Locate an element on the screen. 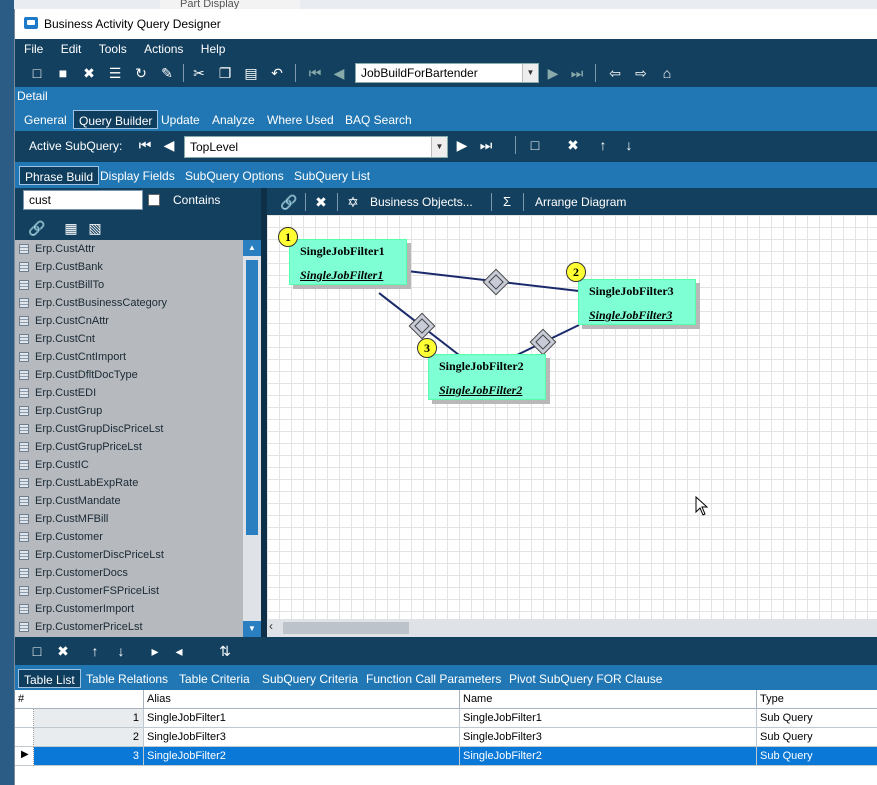 The image size is (877, 785). tab-table-relations: Table Relations is located at coordinates (127, 678).